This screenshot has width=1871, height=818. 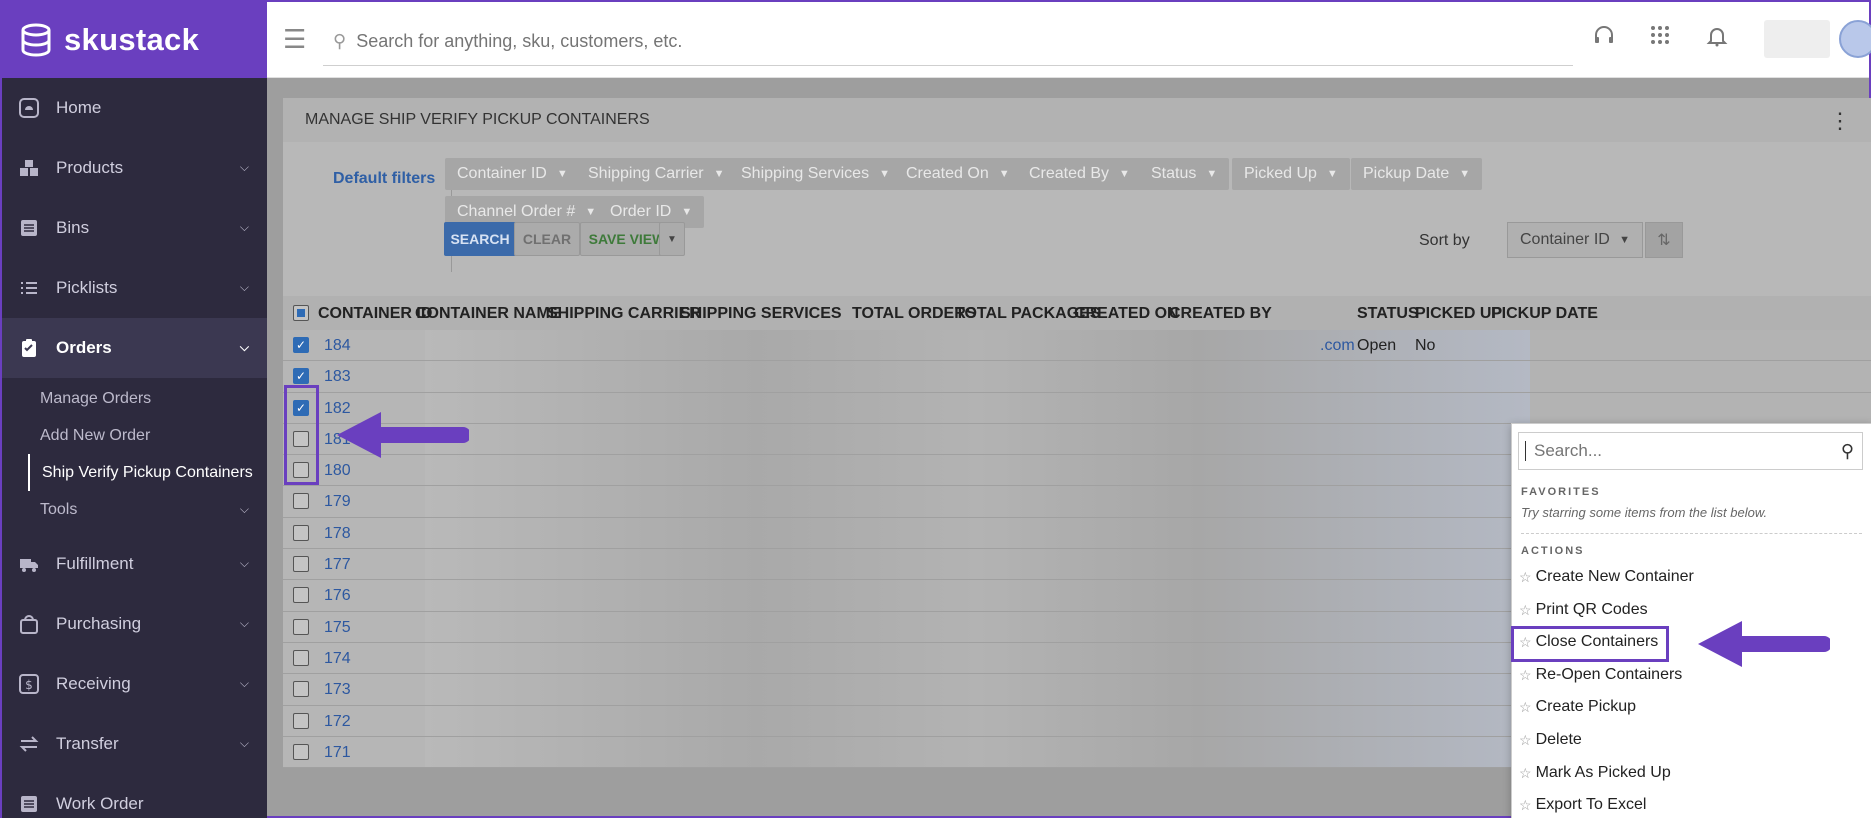 What do you see at coordinates (337, 596) in the screenshot?
I see `container-id-link: 176` at bounding box center [337, 596].